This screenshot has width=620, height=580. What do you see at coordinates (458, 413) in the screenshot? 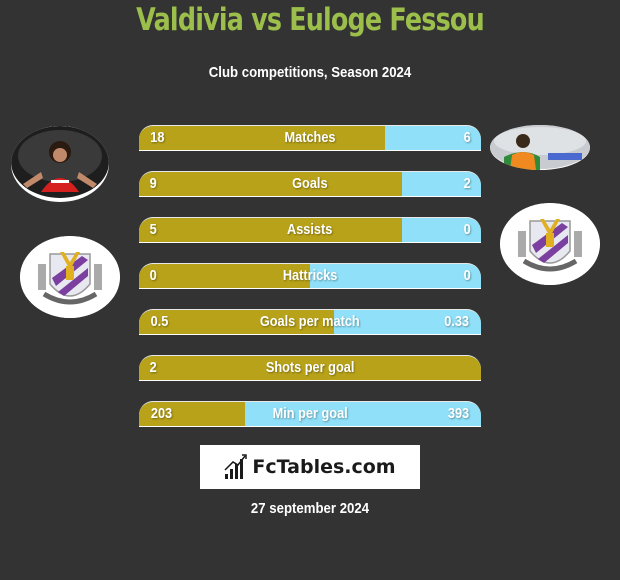
I see `right-value: 393` at bounding box center [458, 413].